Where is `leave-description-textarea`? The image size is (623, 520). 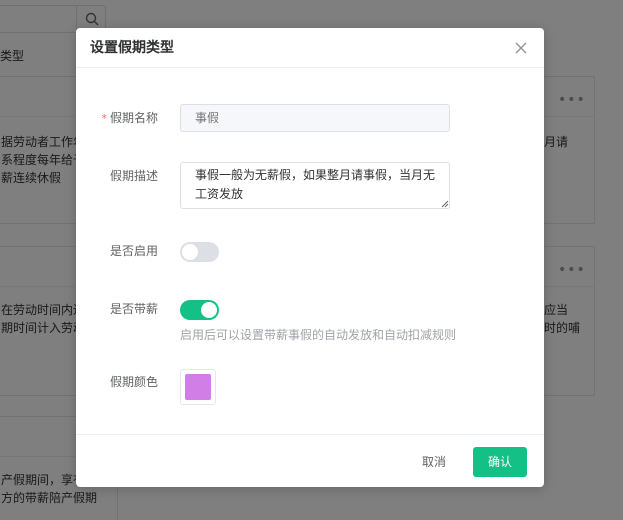 leave-description-textarea is located at coordinates (315, 185).